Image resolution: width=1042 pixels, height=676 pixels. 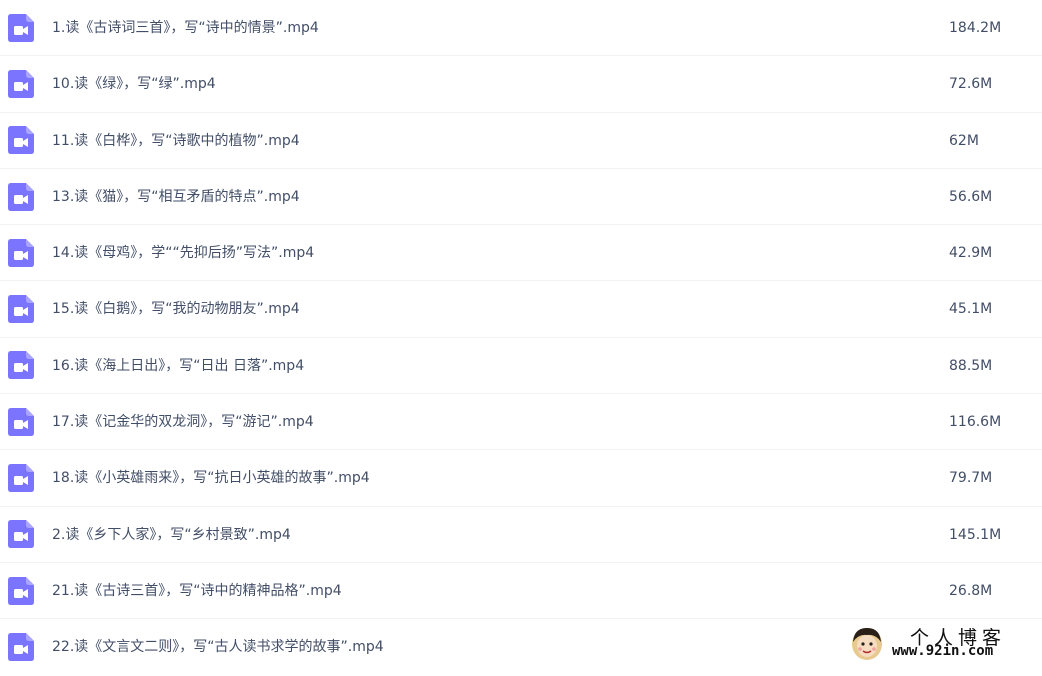 I want to click on watermark-url: www.92in.com, so click(x=943, y=651).